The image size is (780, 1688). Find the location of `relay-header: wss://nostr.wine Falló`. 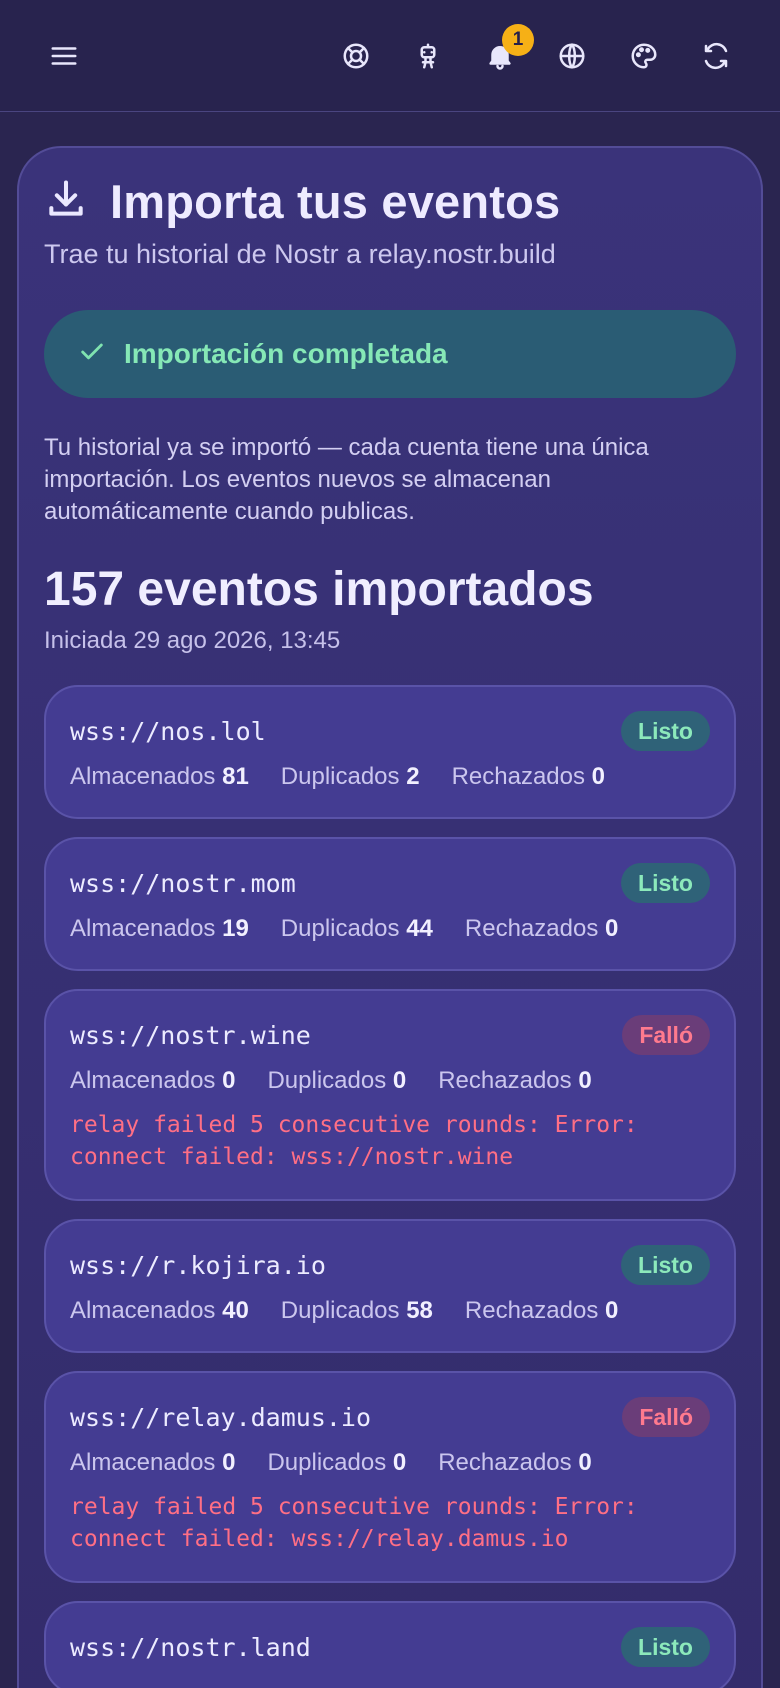

relay-header: wss://nostr.wine Falló is located at coordinates (390, 1035).